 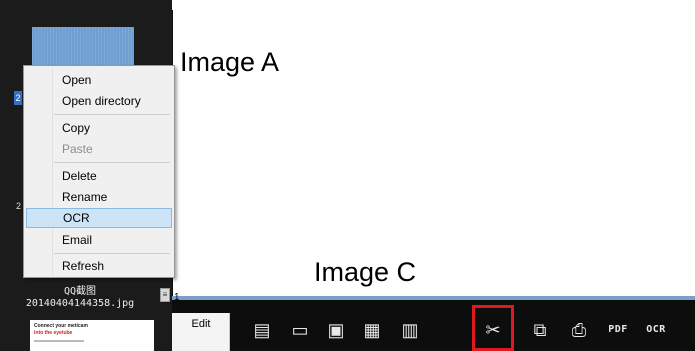 I want to click on web-page-thumbnail: Connect your meticam into the eyetube, so click(x=92, y=335).